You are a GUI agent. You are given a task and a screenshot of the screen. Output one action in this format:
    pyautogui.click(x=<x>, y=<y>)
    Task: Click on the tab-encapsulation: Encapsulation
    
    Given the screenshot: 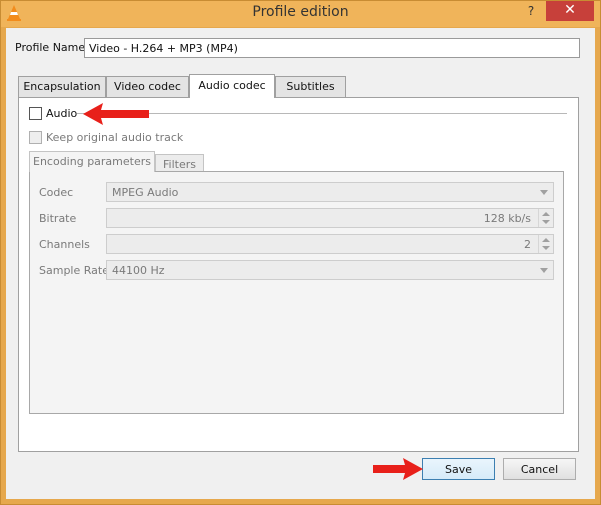 What is the action you would take?
    pyautogui.click(x=62, y=87)
    